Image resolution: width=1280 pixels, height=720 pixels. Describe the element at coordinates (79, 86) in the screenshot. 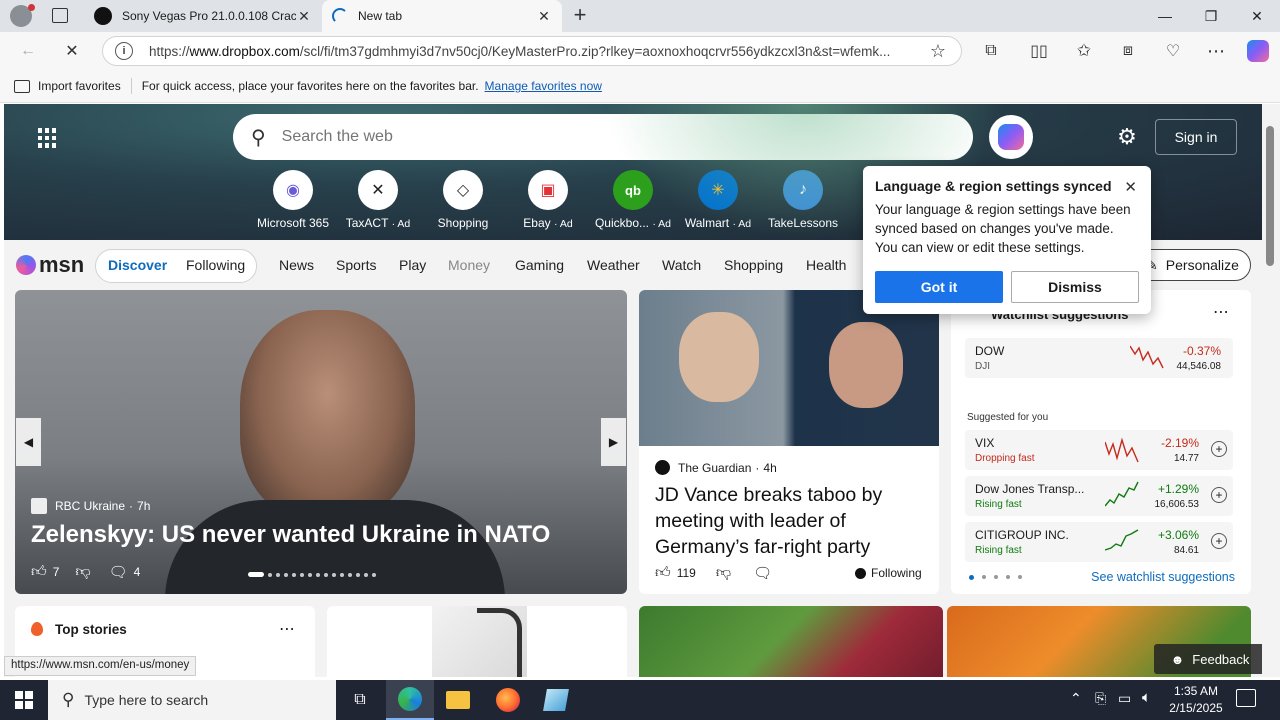

I see `import-favorites-button: Import favorites` at that location.